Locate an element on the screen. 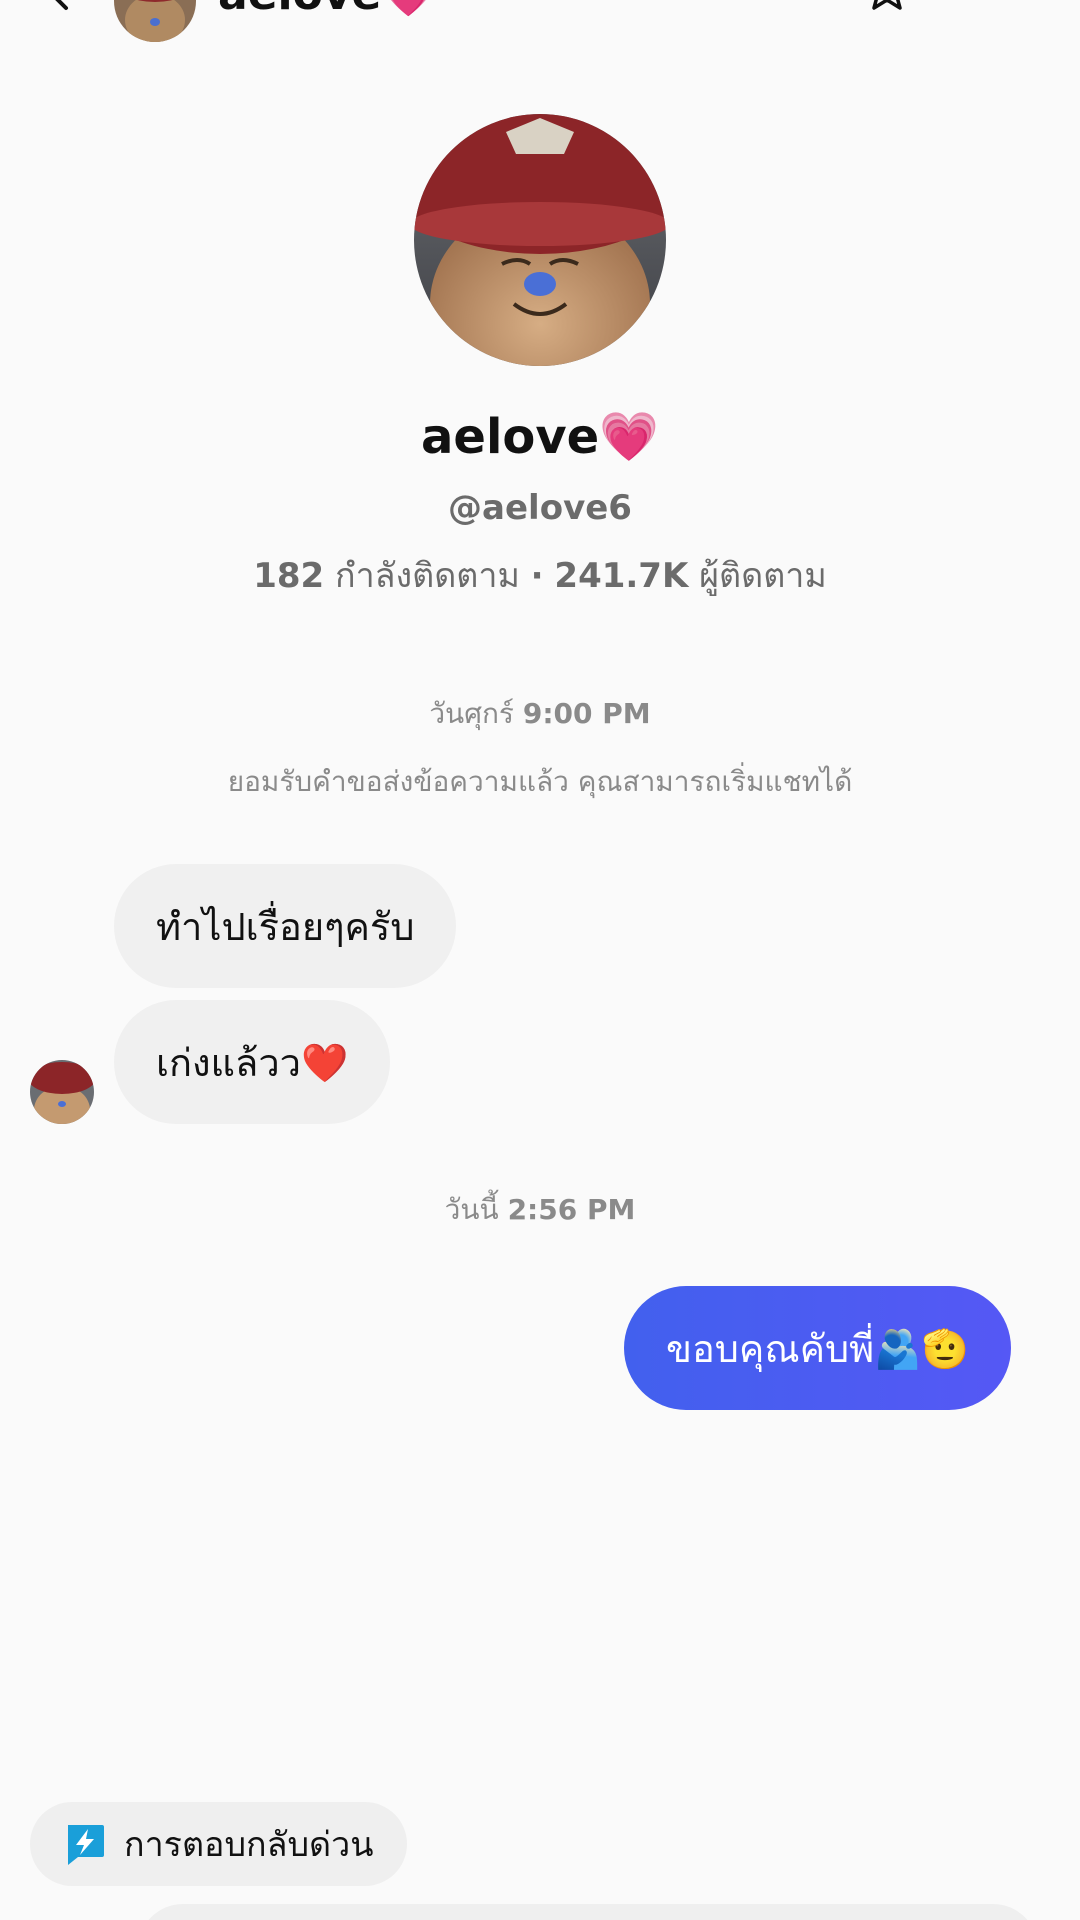 Image resolution: width=1080 pixels, height=1920 pixels. message-text: ขอบคุณคับพี่🫂🫡 is located at coordinates (817, 1348).